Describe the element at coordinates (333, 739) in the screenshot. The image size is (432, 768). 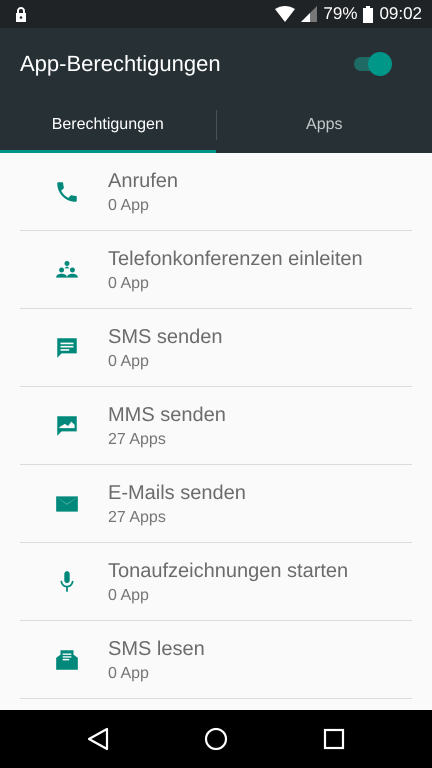
I see `recents-icon` at that location.